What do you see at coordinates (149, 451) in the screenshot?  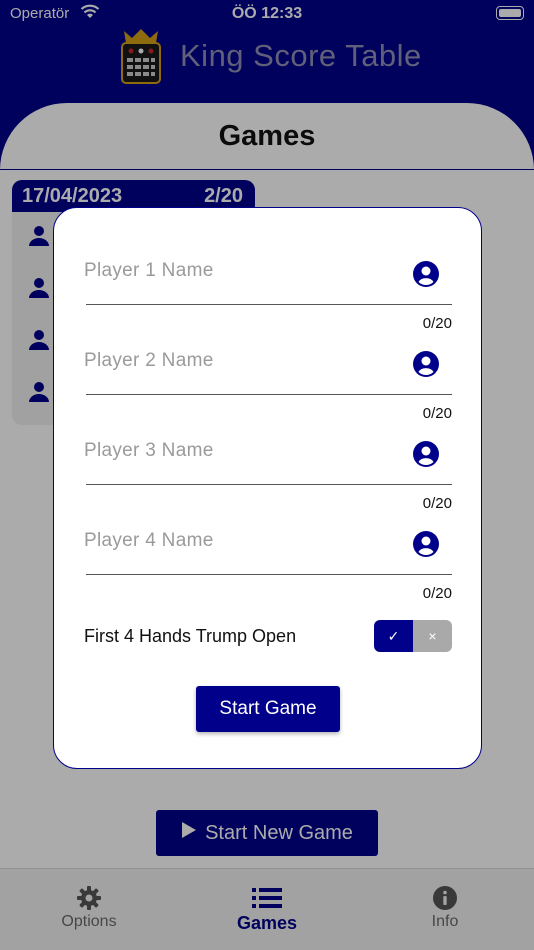 I see `player-3-name-input: Player 3 Name` at bounding box center [149, 451].